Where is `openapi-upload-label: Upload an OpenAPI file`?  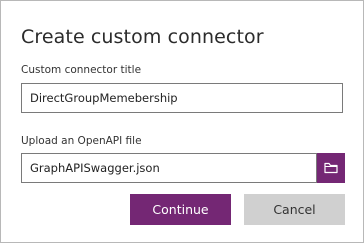 openapi-upload-label: Upload an OpenAPI file is located at coordinates (81, 141).